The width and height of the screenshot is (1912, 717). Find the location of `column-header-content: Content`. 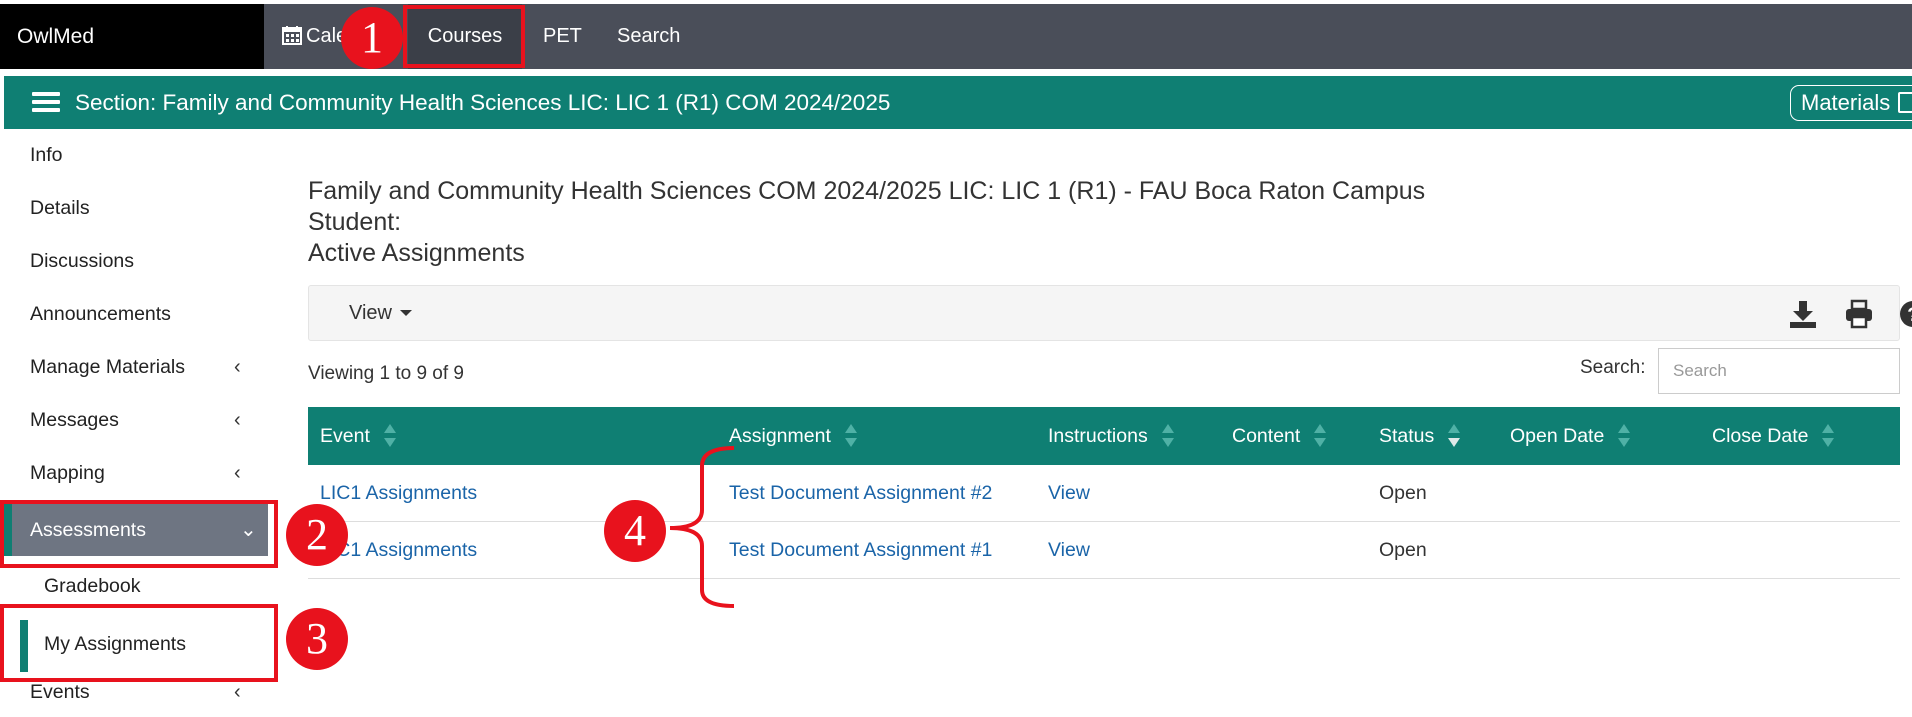

column-header-content: Content is located at coordinates (1279, 436).